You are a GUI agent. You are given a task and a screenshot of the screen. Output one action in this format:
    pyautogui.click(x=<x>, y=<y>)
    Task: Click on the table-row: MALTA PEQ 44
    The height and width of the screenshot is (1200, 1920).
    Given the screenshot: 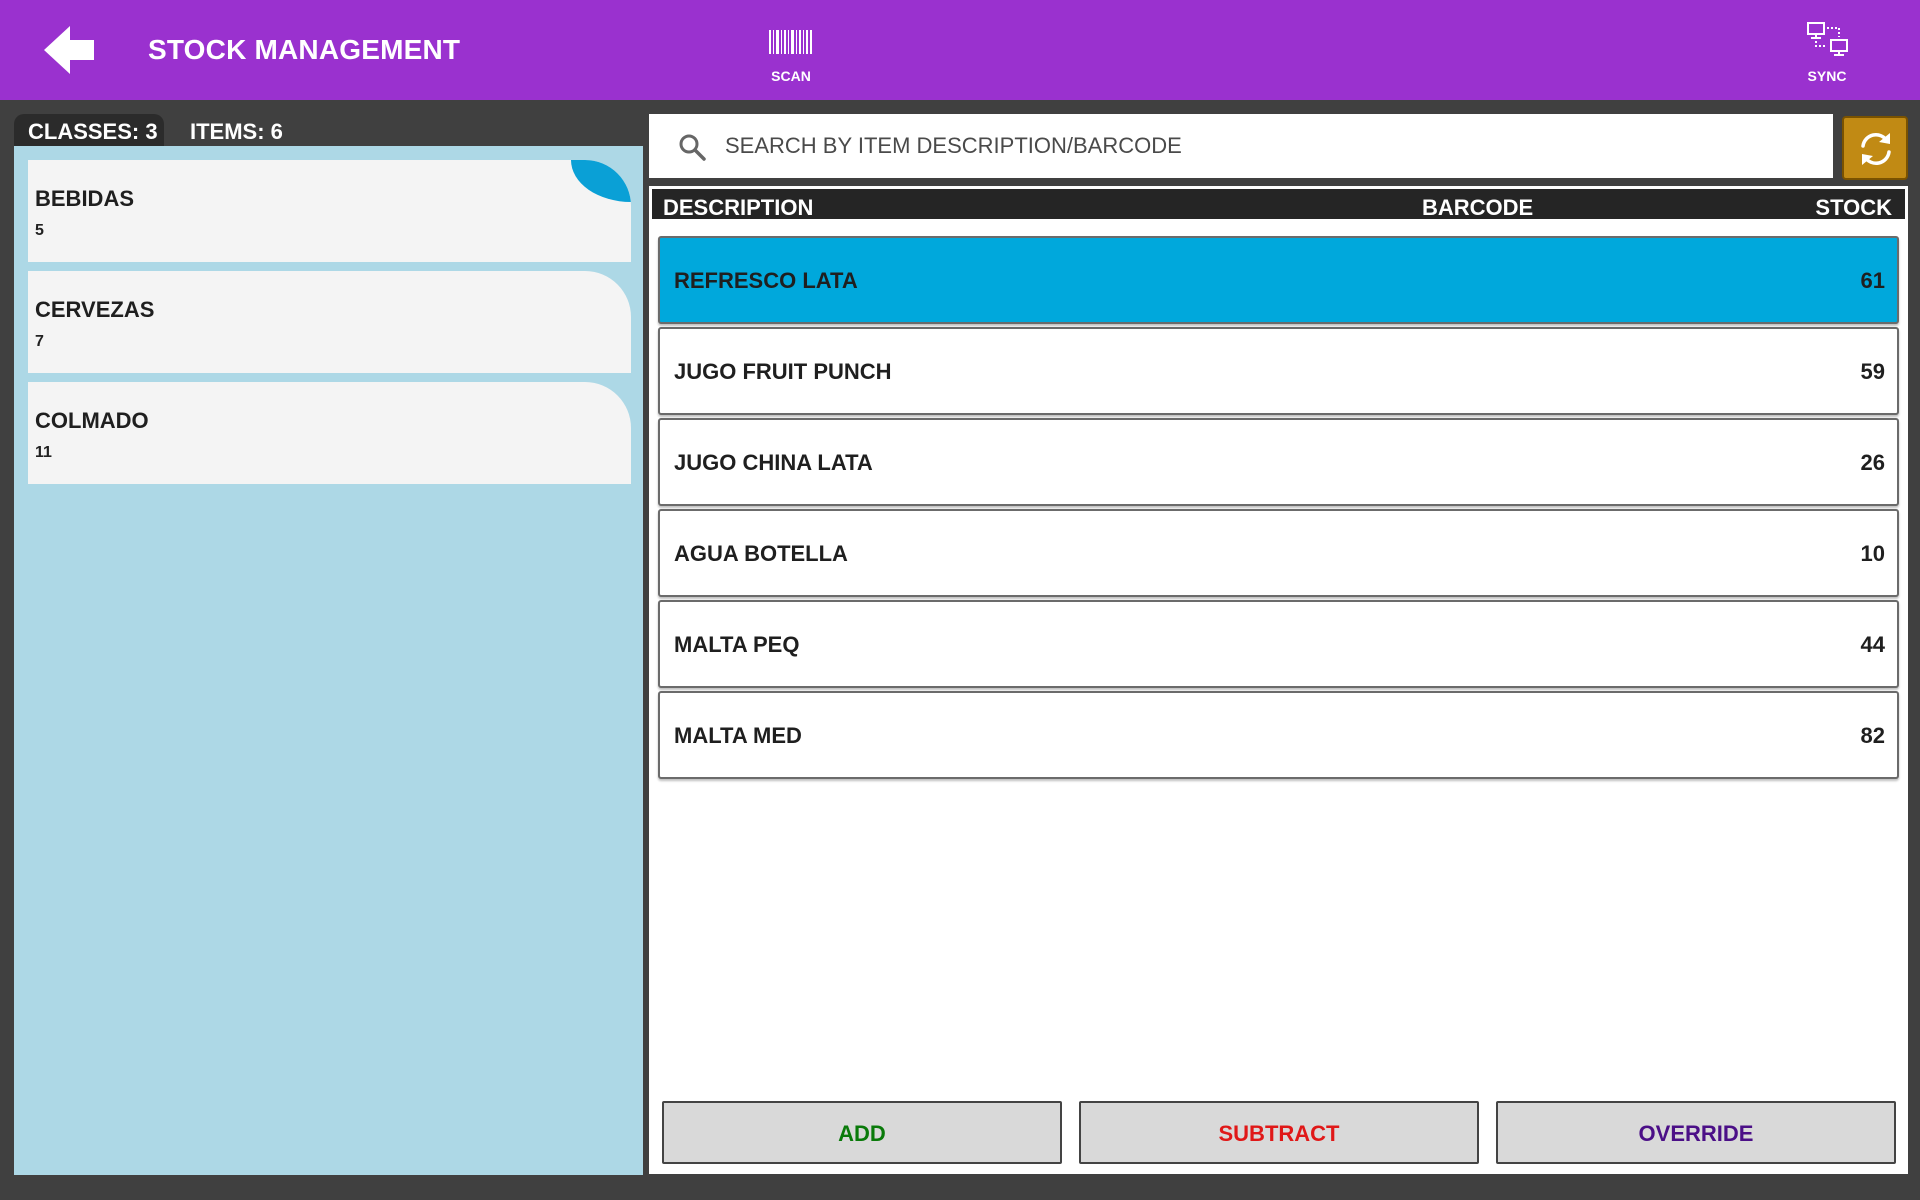 What is the action you would take?
    pyautogui.click(x=1278, y=644)
    